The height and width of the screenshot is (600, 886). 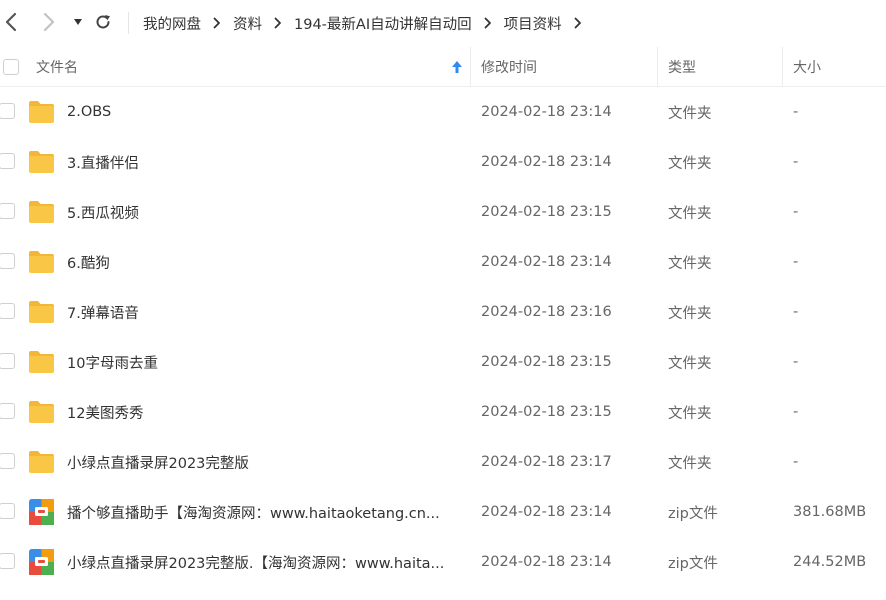 I want to click on chevron-left-icon, so click(x=11, y=22).